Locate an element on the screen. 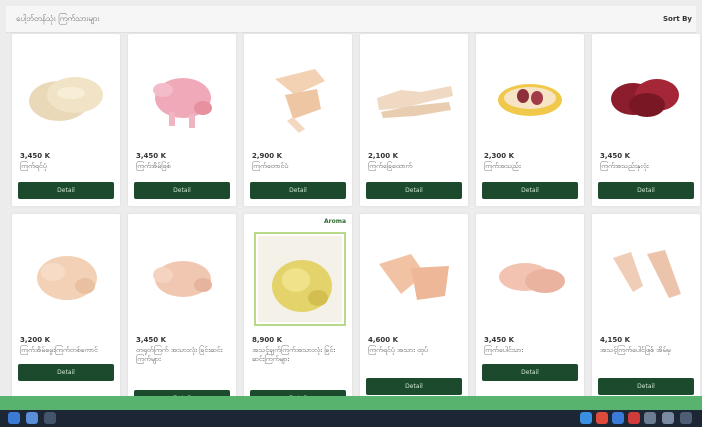 Image resolution: width=702 pixels, height=427 pixels. product-card: 3,450 K ကြက်အိမ်ဖြစ် Detail is located at coordinates (182, 120).